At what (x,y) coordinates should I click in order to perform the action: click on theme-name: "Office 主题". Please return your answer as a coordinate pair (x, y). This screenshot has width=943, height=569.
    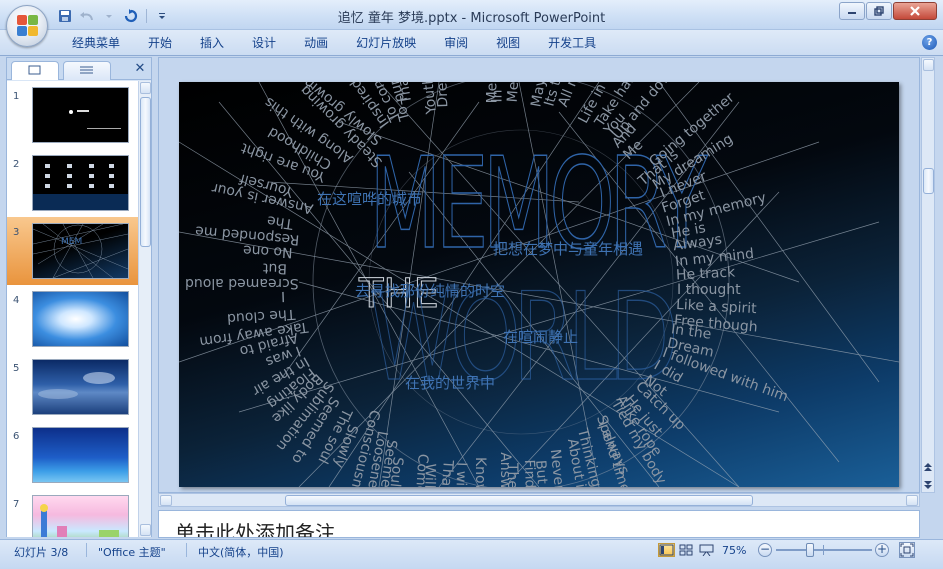
    Looking at the image, I should click on (132, 552).